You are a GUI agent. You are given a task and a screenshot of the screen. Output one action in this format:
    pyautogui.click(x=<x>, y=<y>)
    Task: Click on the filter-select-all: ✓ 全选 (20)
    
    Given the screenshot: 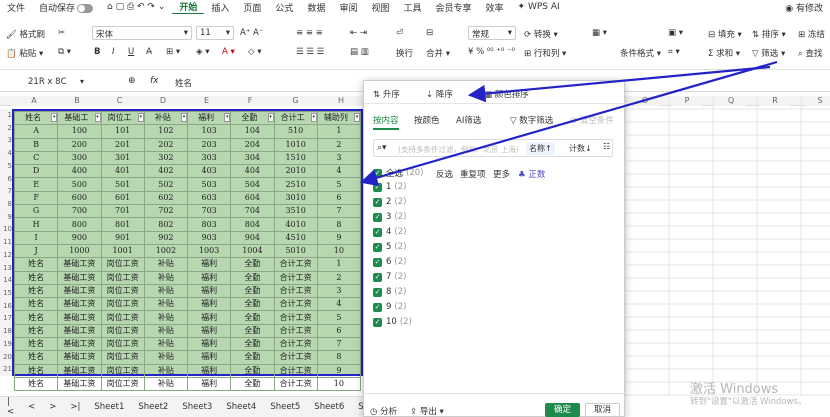 What is the action you would take?
    pyautogui.click(x=398, y=173)
    